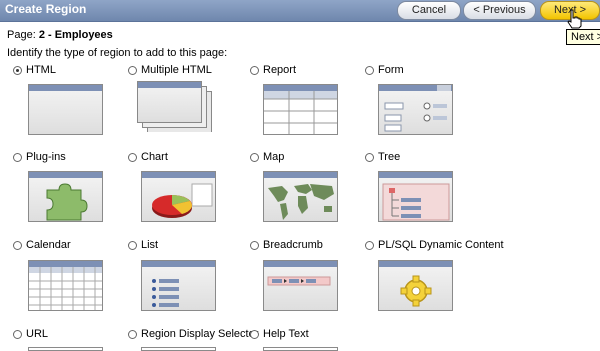  I want to click on html-region-icon, so click(65, 109).